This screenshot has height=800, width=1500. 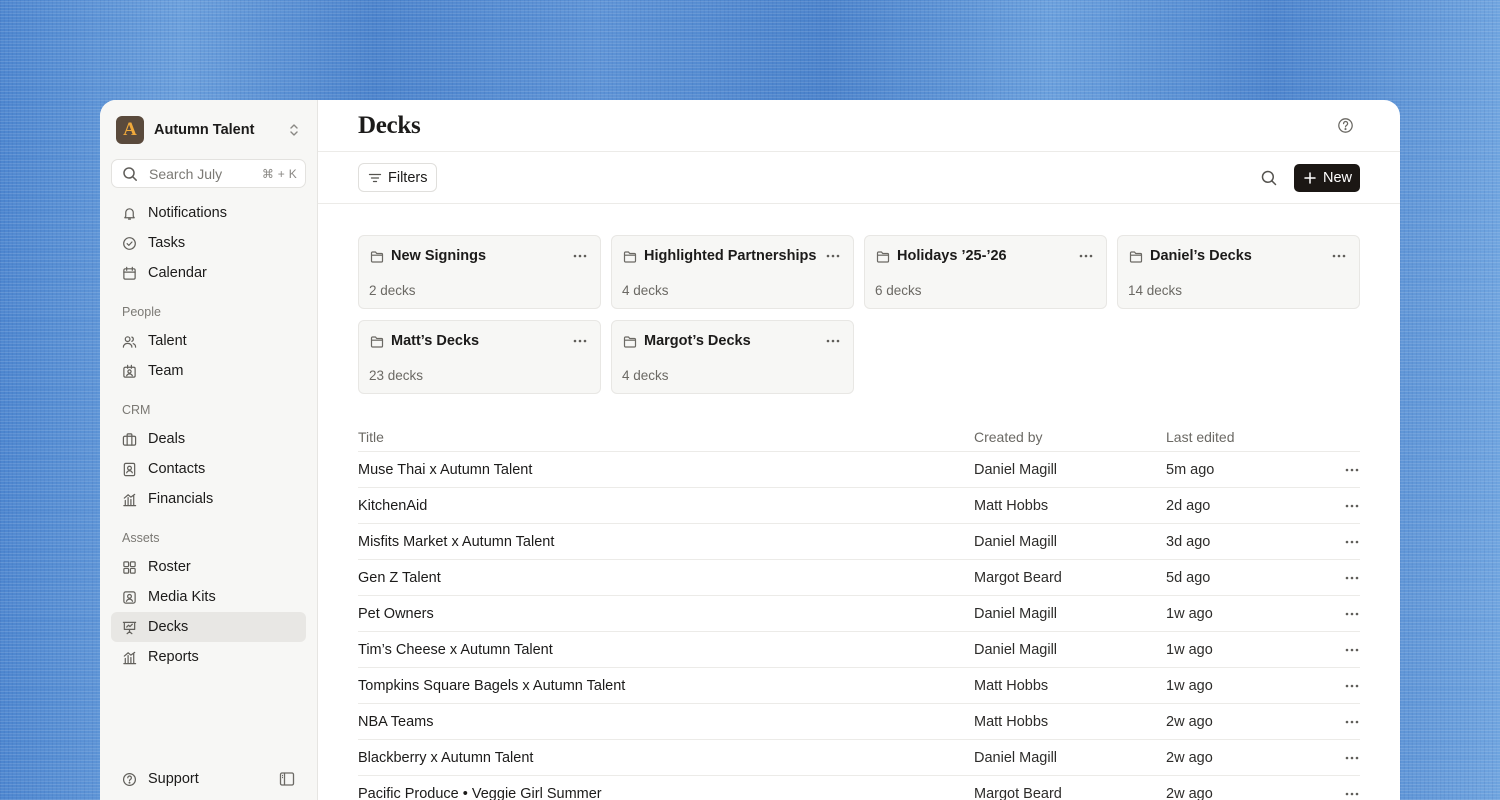 What do you see at coordinates (167, 341) in the screenshot?
I see `sidebar-item-label: Talent` at bounding box center [167, 341].